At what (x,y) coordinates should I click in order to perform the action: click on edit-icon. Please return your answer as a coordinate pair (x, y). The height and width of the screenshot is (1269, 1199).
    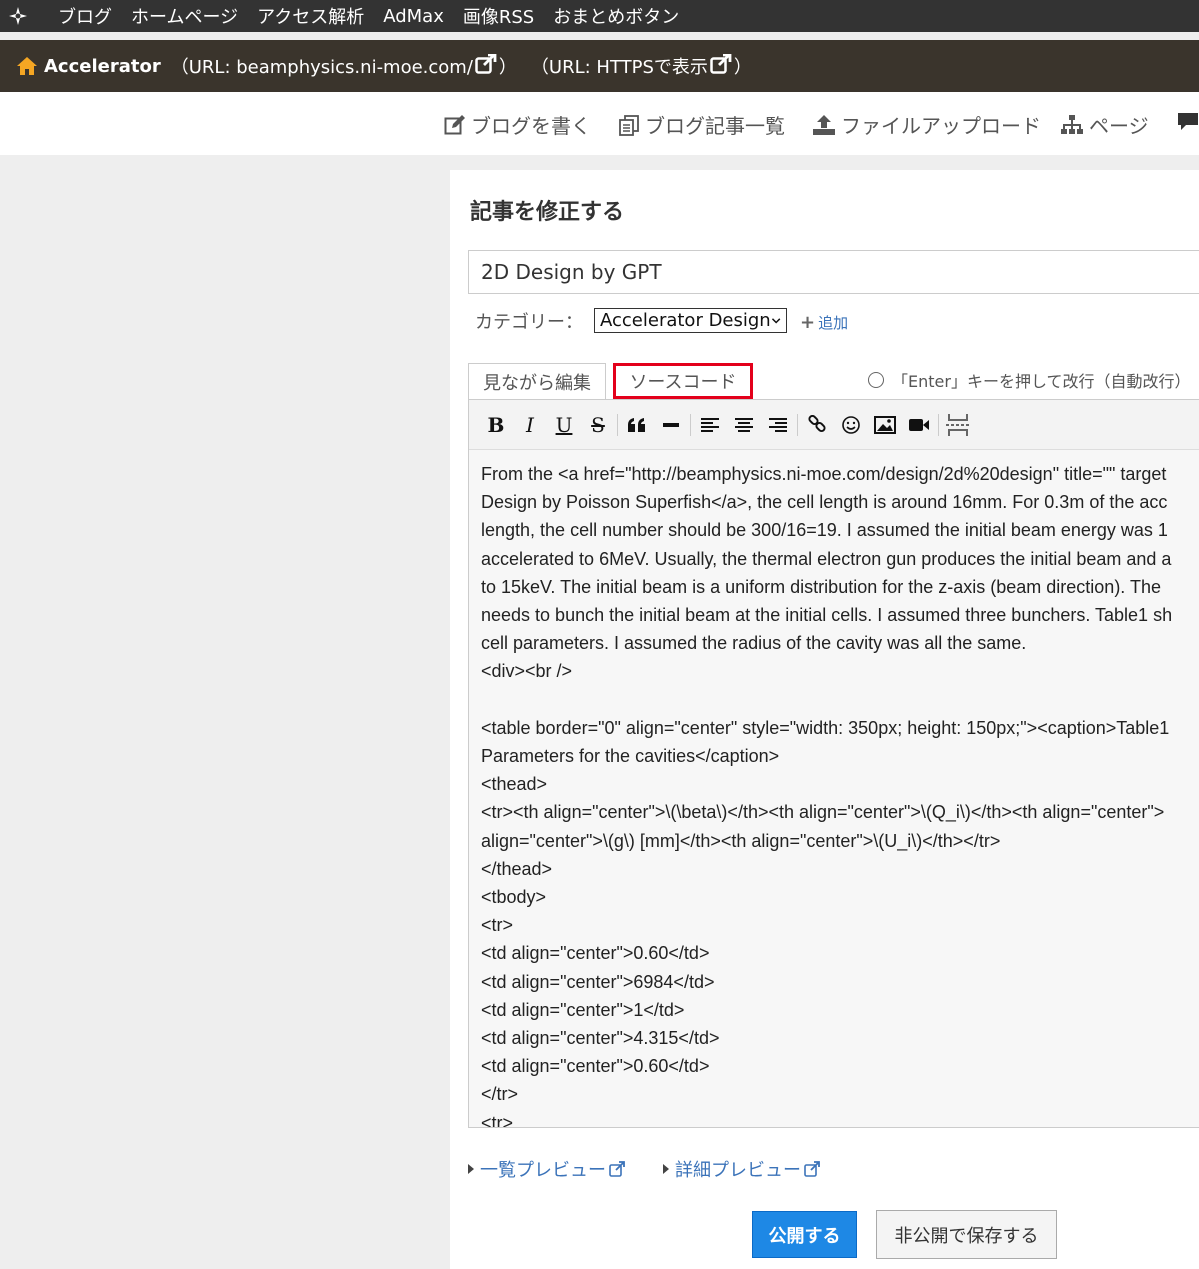
    Looking at the image, I should click on (454, 124).